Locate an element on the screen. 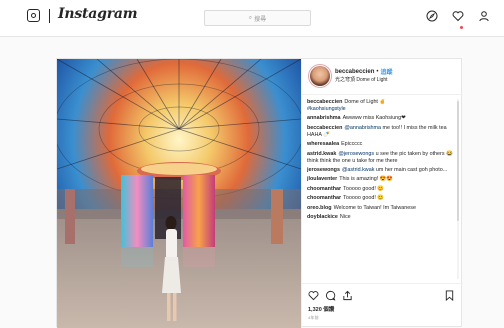  explore-compass-icon is located at coordinates (432, 16).